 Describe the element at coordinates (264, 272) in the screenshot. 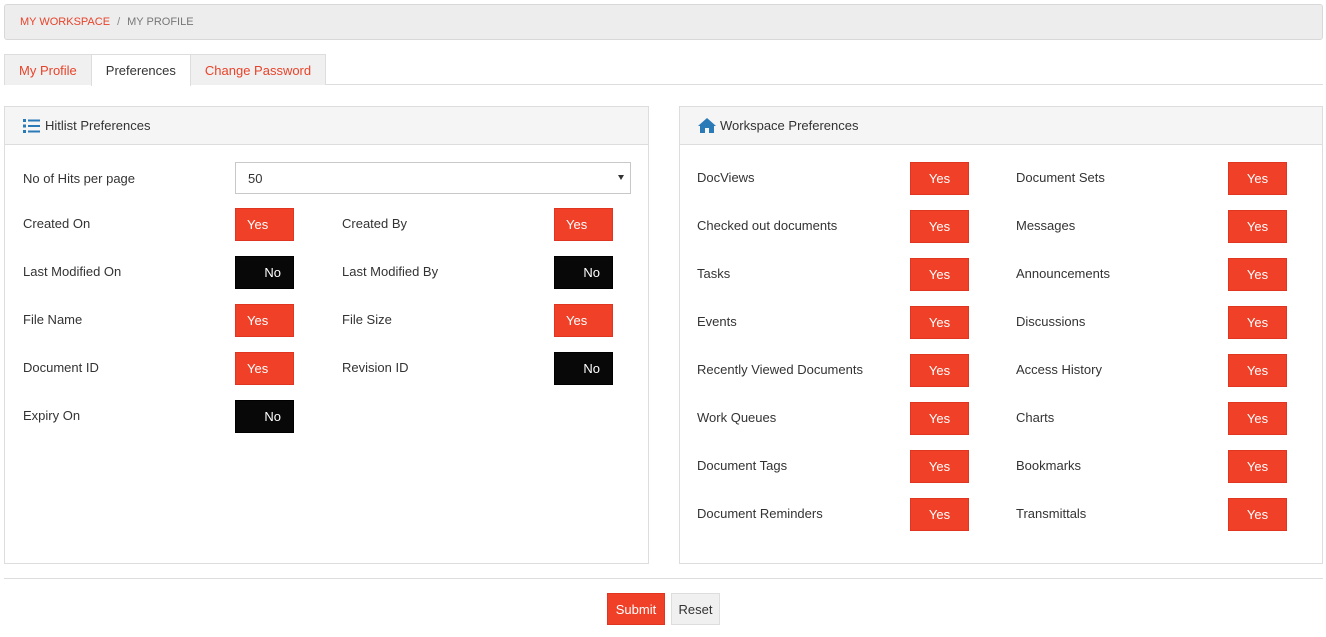

I see `last-modified-on-toggle: No` at that location.